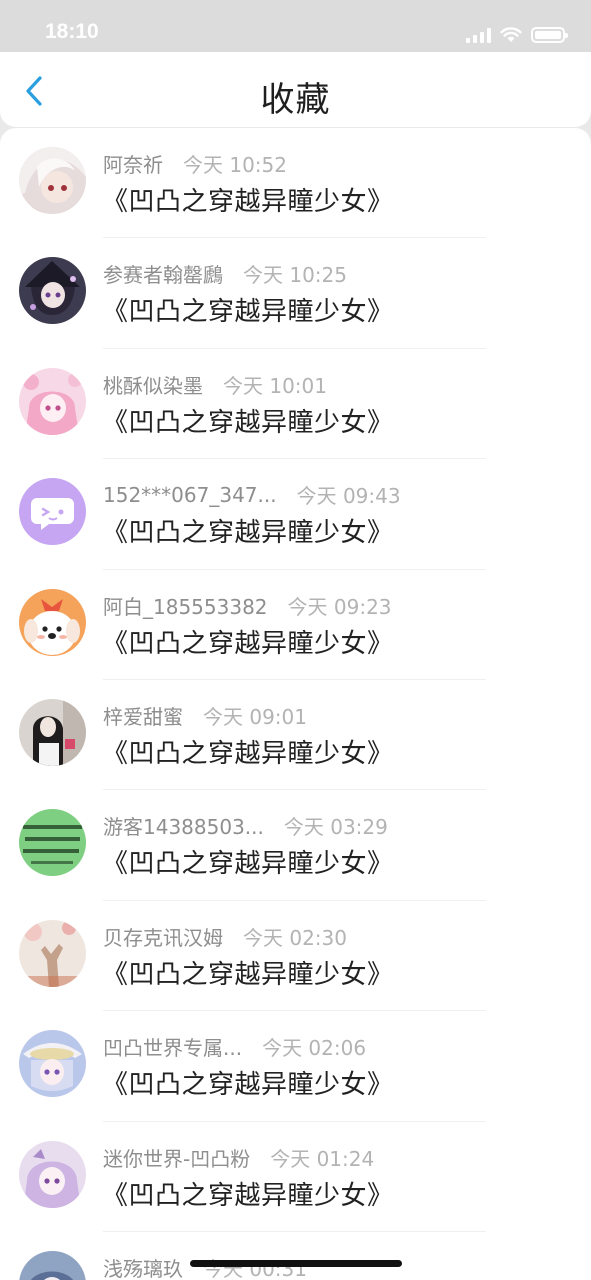 This screenshot has height=1280, width=591. I want to click on meta-line: 阿白_185553382 今天 09:23, so click(337, 605).